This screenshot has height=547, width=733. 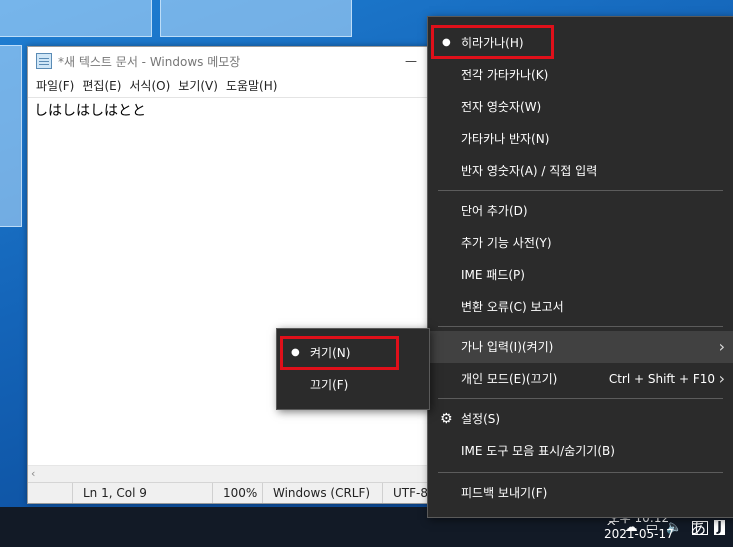 I want to click on menu-item-label: 변환 오류(C) 보고서, so click(x=512, y=307).